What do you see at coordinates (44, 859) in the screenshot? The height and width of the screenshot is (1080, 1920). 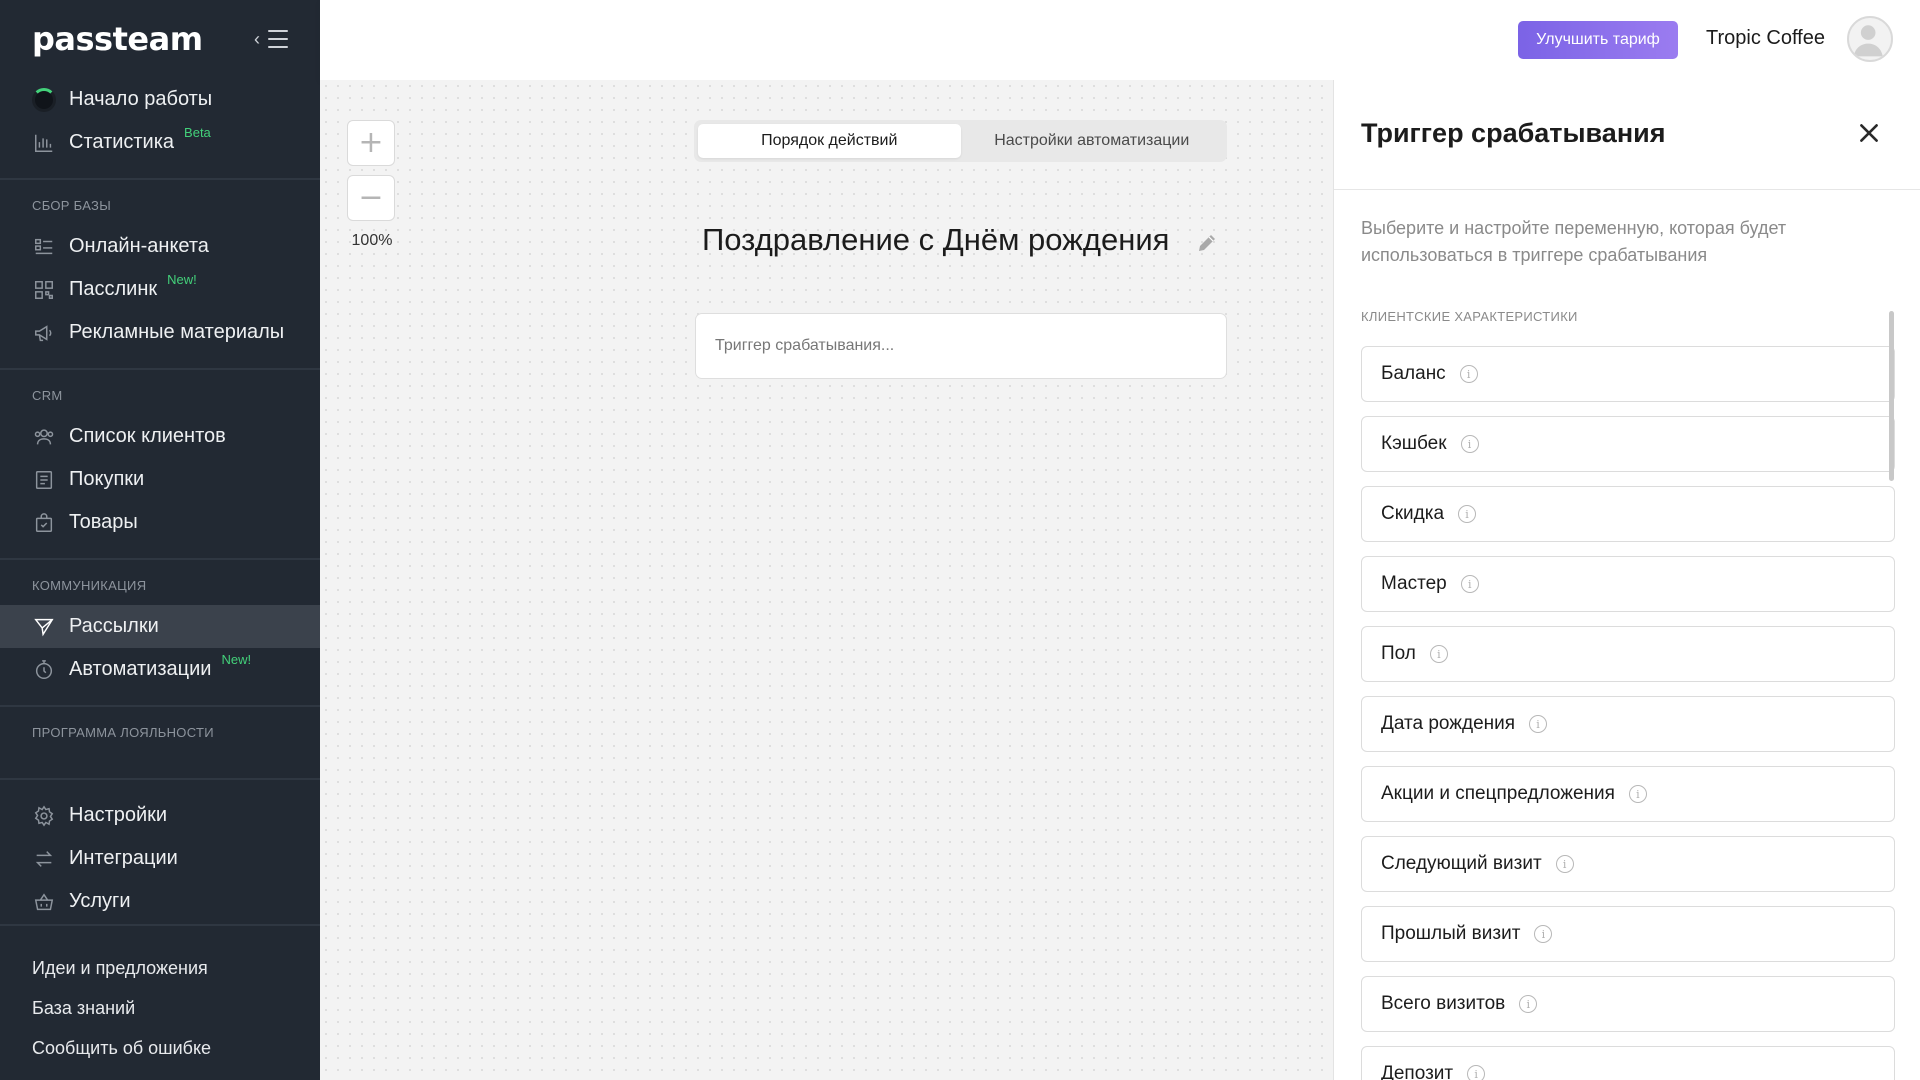 I see `swap-arrows-icon` at bounding box center [44, 859].